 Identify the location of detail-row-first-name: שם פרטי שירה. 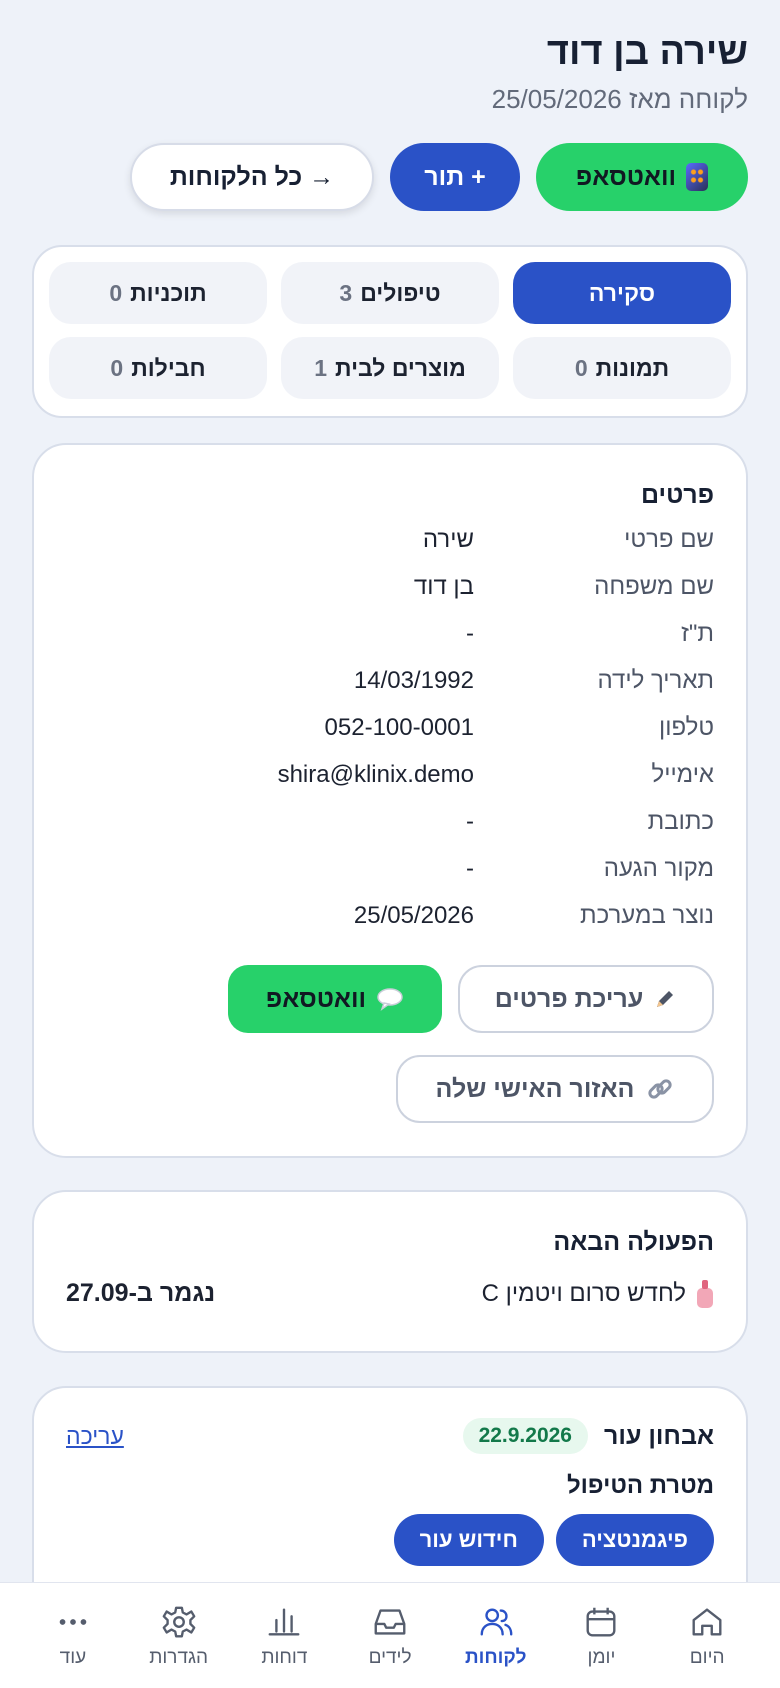
(390, 539).